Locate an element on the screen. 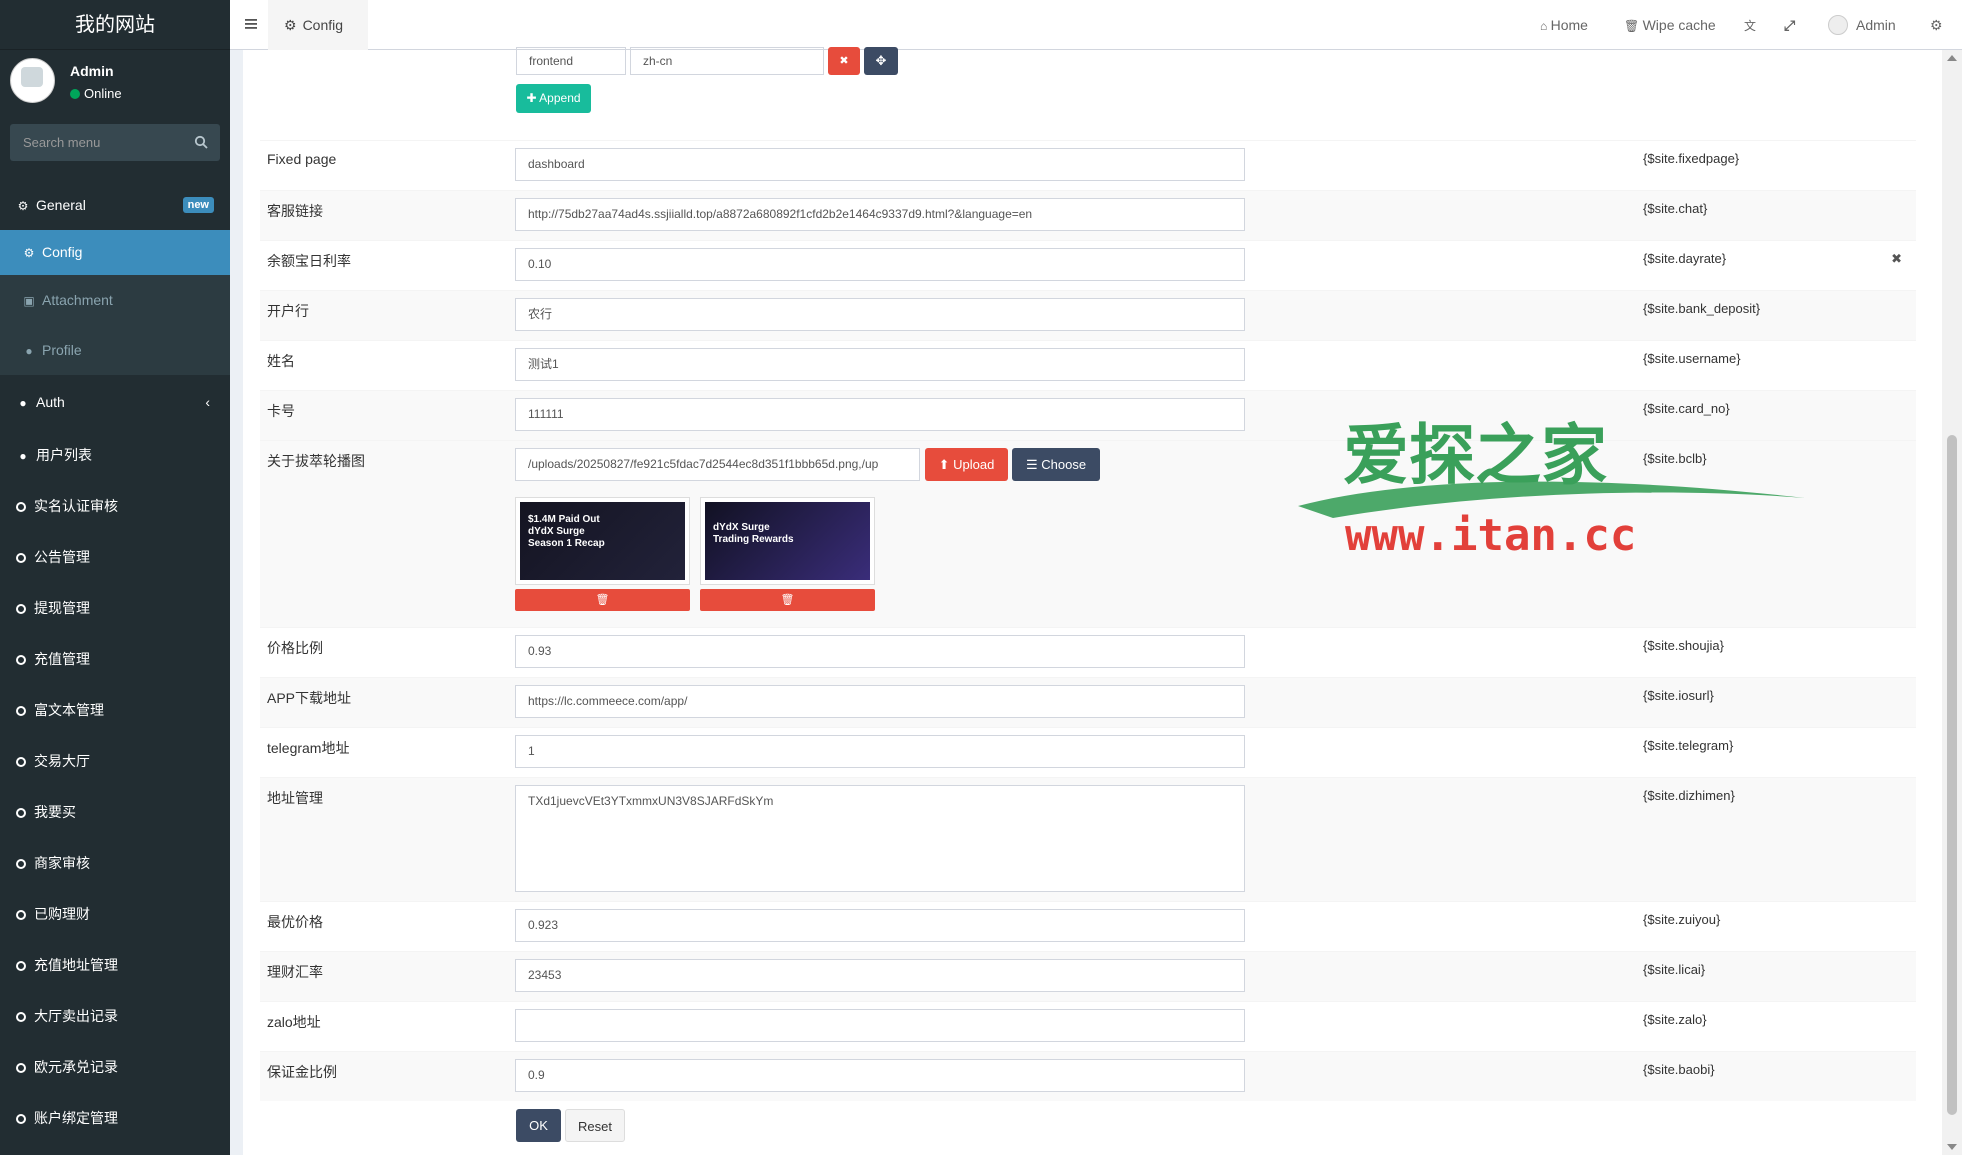 The image size is (1962, 1155). language-button: 文 is located at coordinates (1750, 25).